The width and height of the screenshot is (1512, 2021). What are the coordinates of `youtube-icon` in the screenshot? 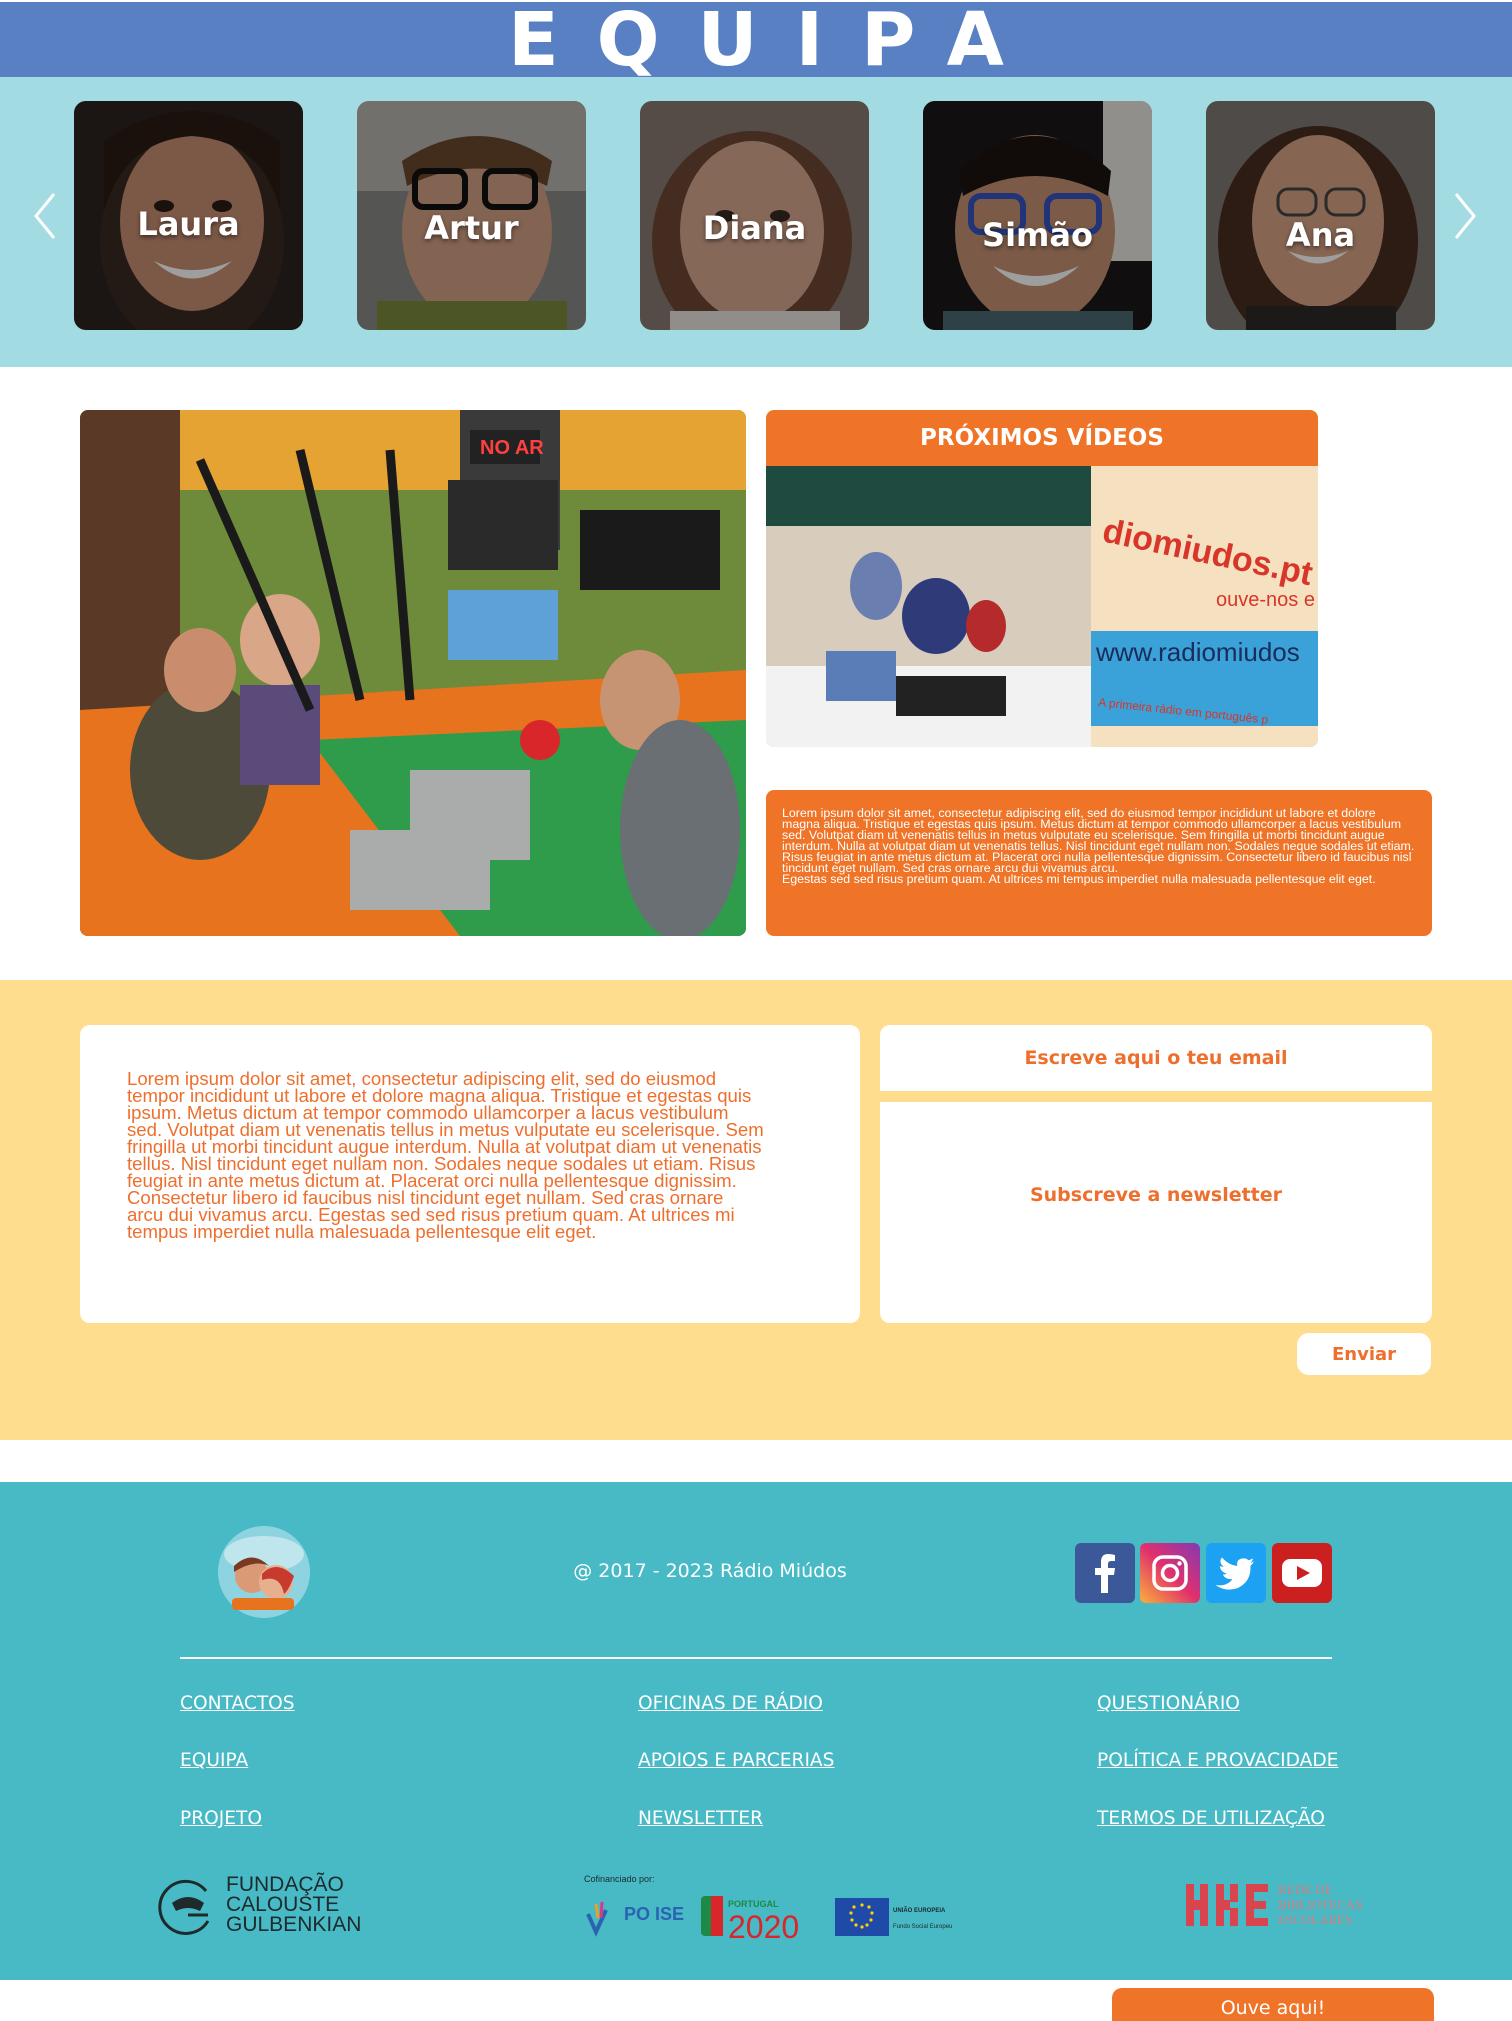 It's located at (1302, 1573).